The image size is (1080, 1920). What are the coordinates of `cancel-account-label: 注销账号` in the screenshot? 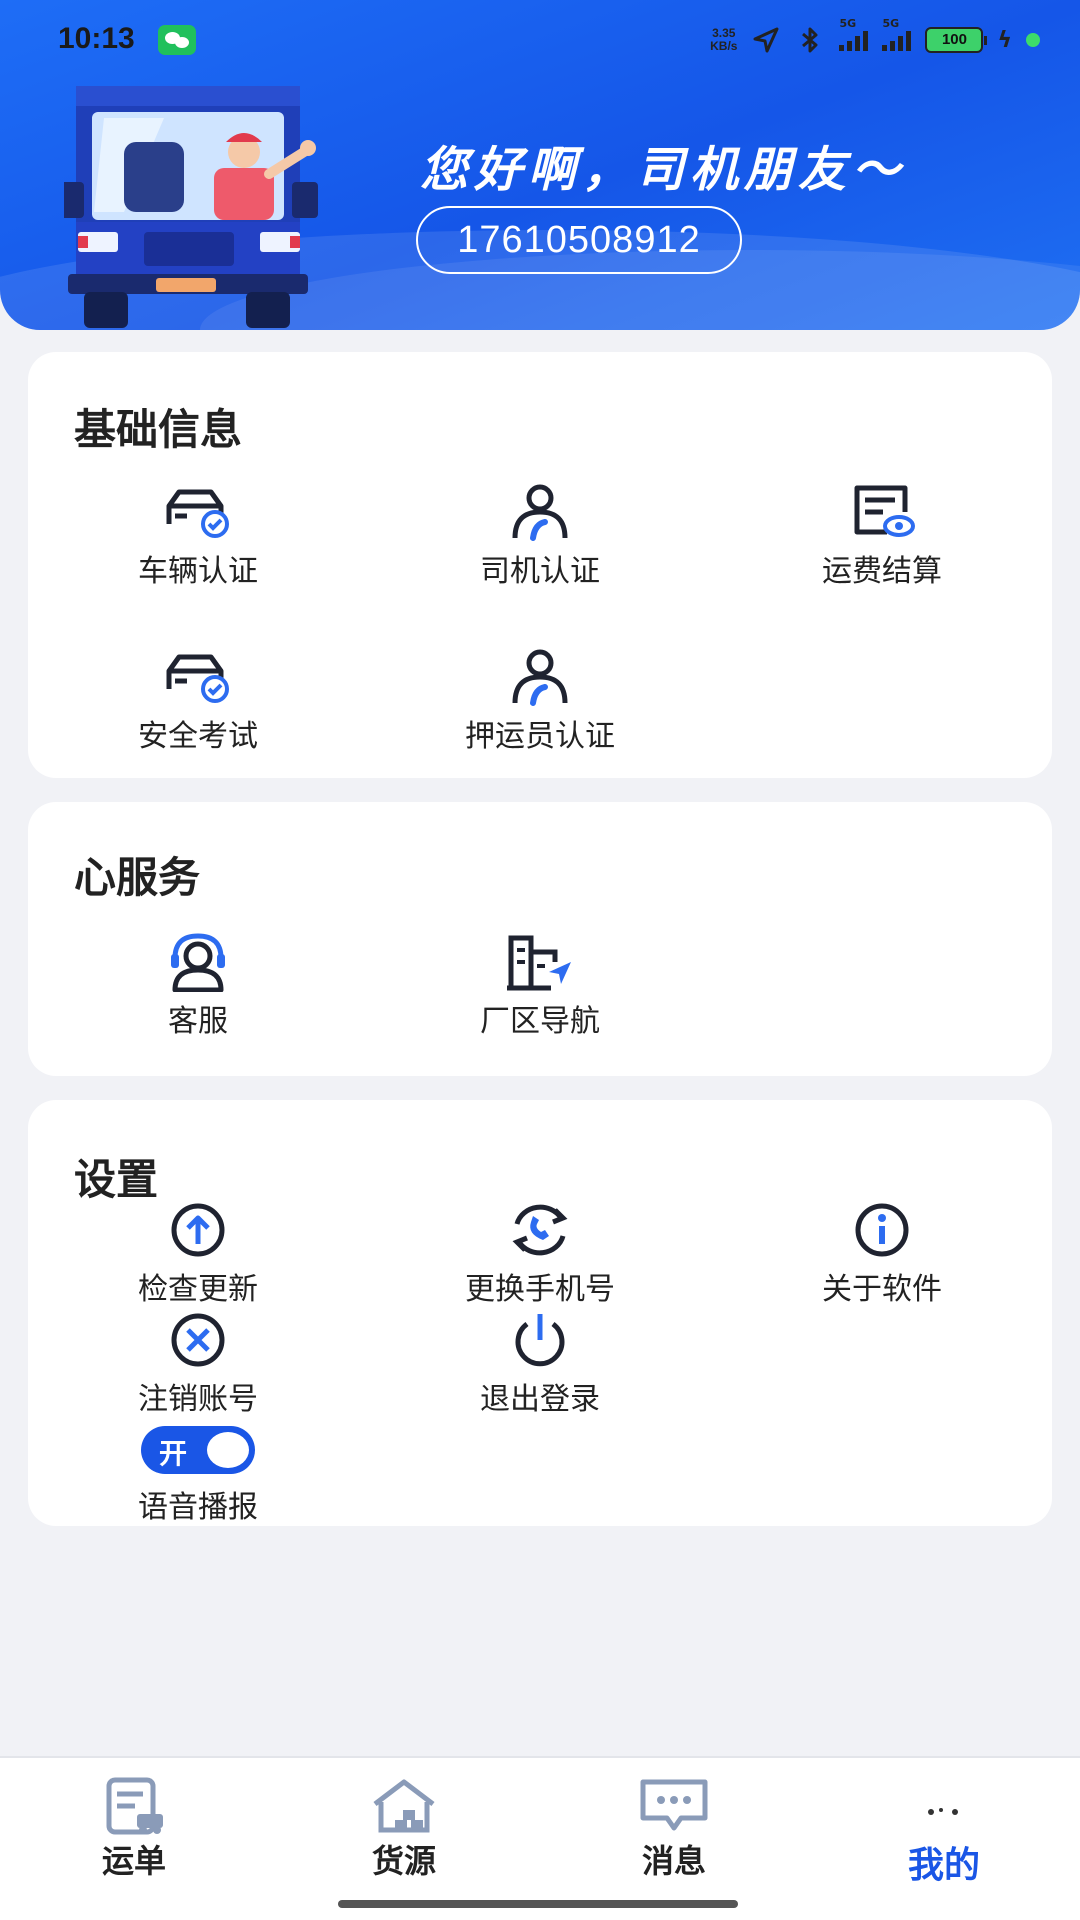 It's located at (198, 1399).